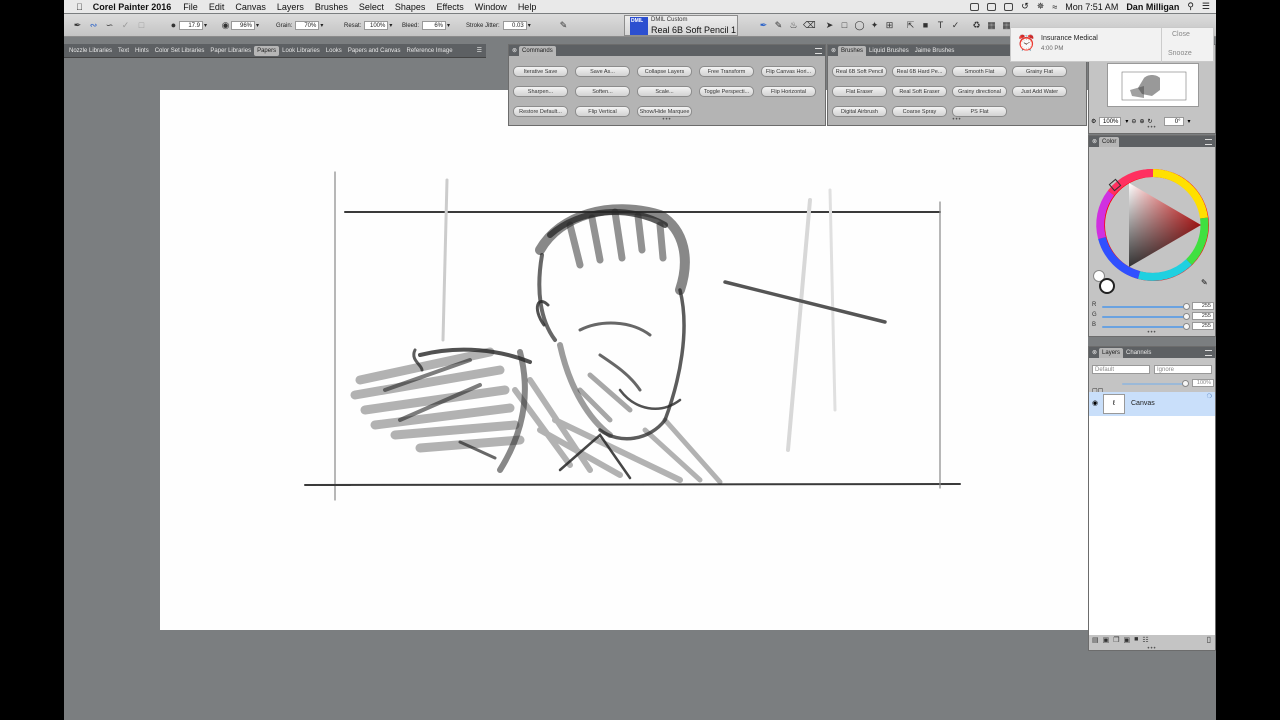 The width and height of the screenshot is (1280, 720). Describe the element at coordinates (602, 111) in the screenshot. I see `command-flip-vertical: Flip Vertical` at that location.